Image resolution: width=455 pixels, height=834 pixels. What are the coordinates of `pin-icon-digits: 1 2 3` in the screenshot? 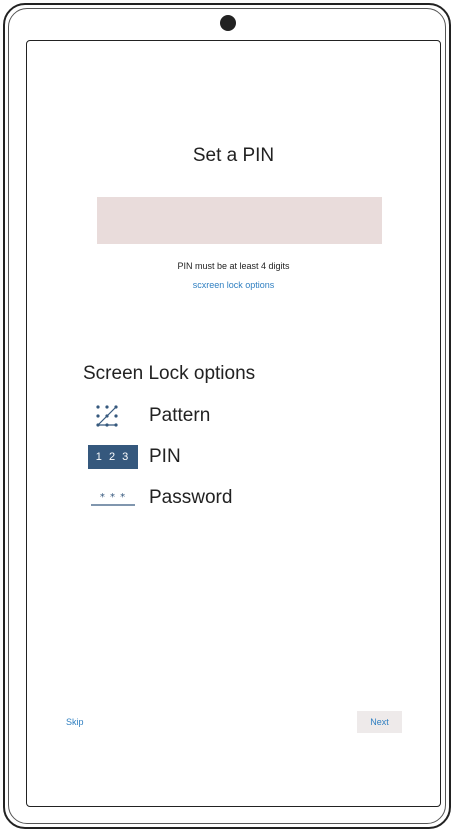 It's located at (113, 457).